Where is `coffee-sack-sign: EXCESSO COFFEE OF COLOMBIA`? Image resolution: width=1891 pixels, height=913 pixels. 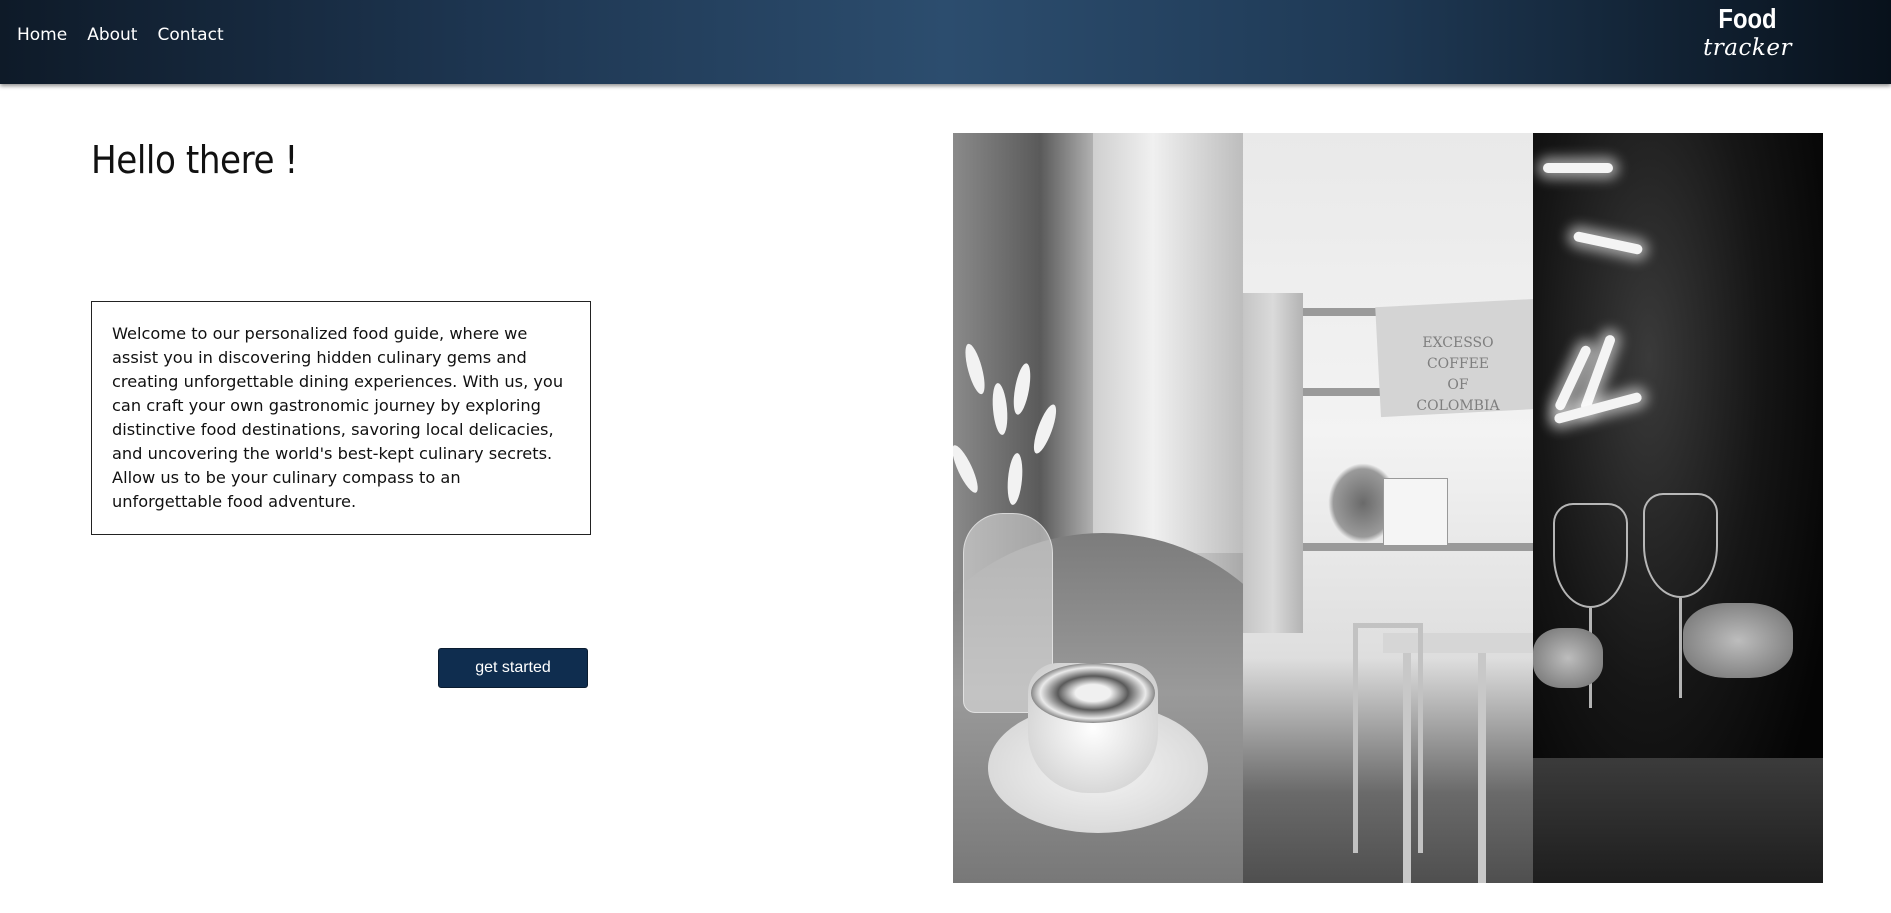
coffee-sack-sign: EXCESSO COFFEE OF COLOMBIA is located at coordinates (1458, 375).